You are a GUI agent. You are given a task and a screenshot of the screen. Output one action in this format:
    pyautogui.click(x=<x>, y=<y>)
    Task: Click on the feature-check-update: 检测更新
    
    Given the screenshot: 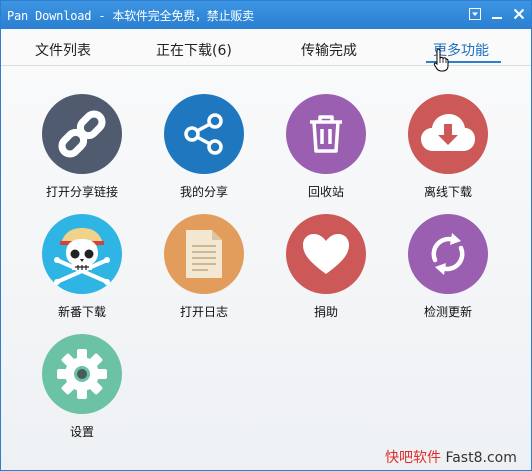 What is the action you would take?
    pyautogui.click(x=448, y=274)
    